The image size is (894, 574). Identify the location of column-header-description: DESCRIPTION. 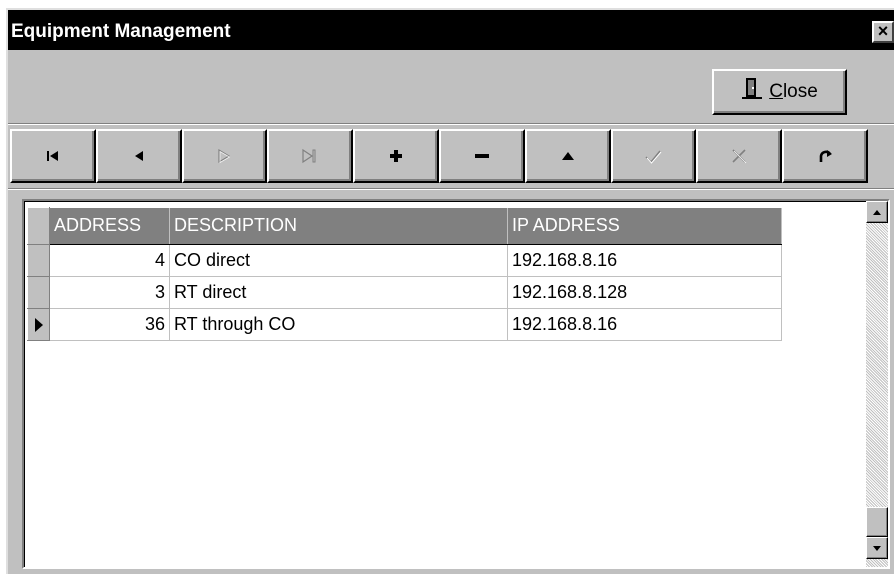
(338, 226).